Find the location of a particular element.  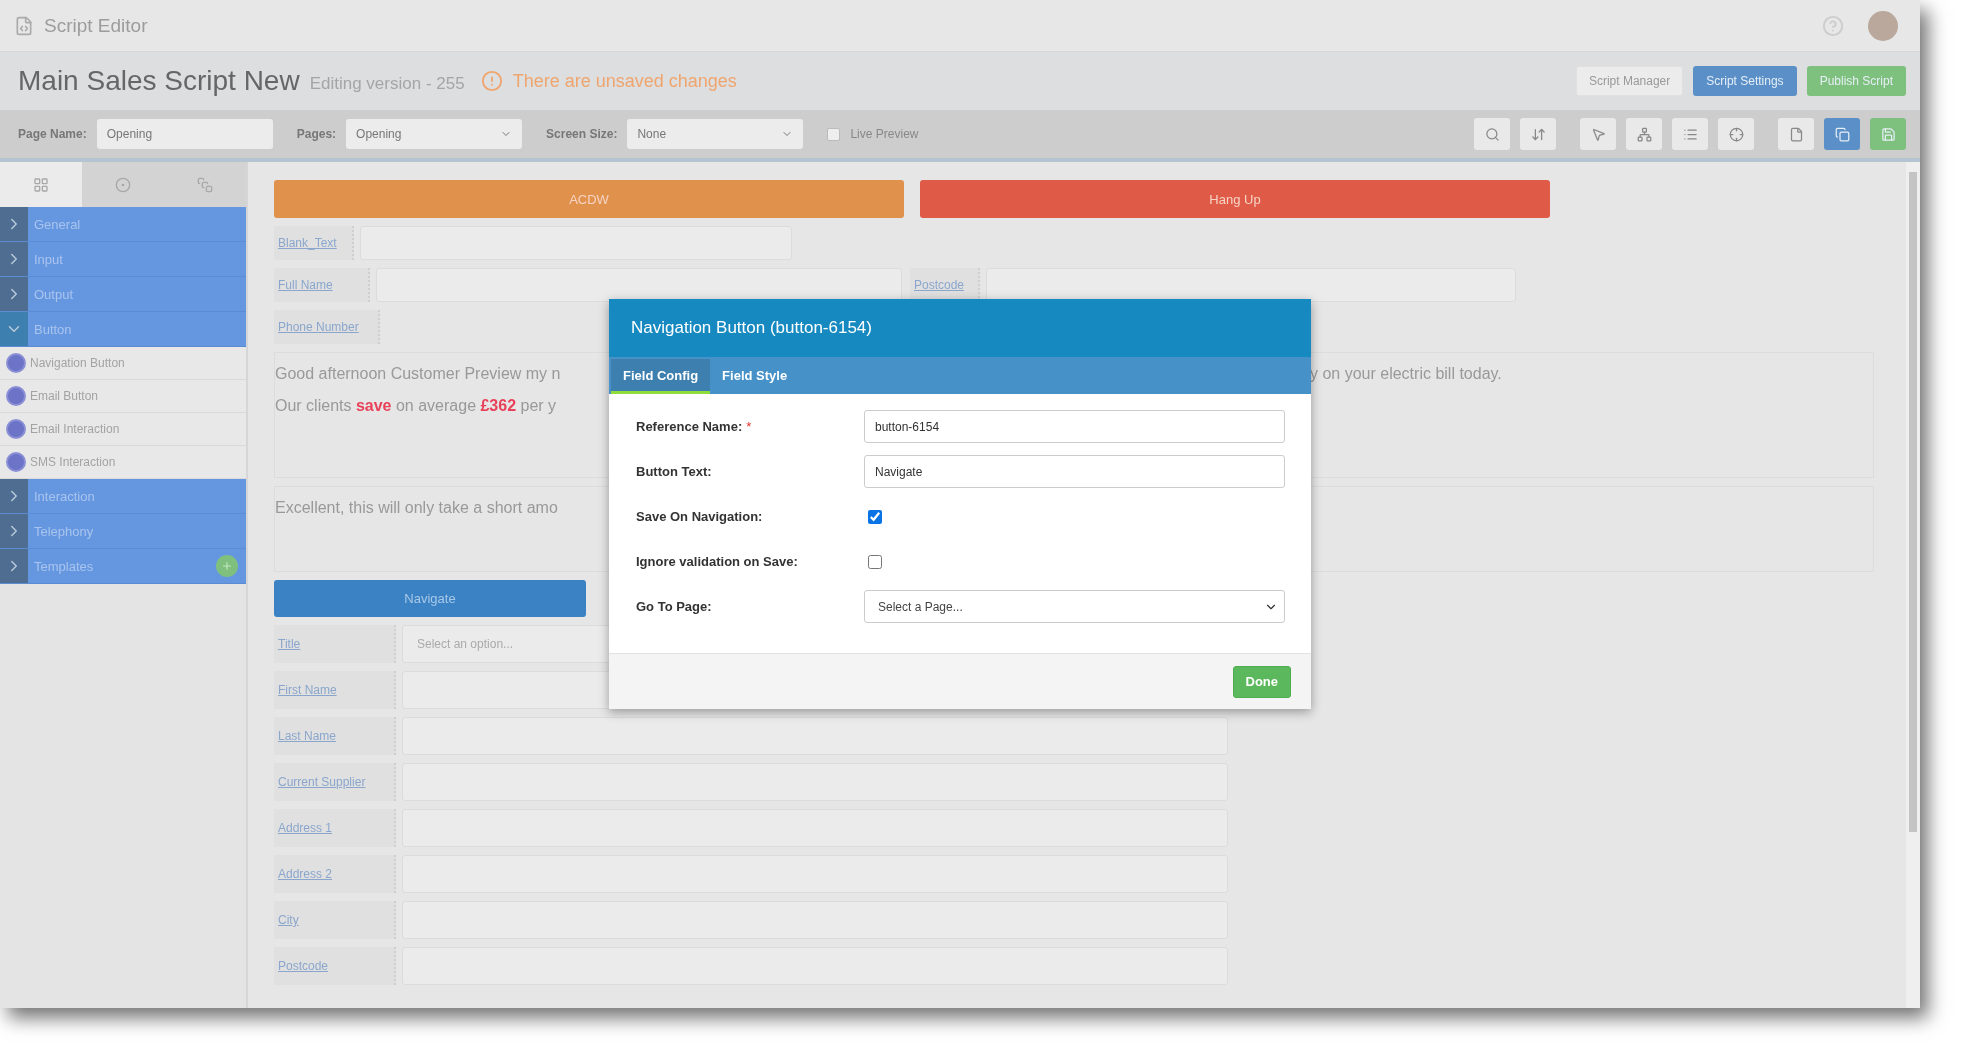

sort-icon is located at coordinates (1538, 134).